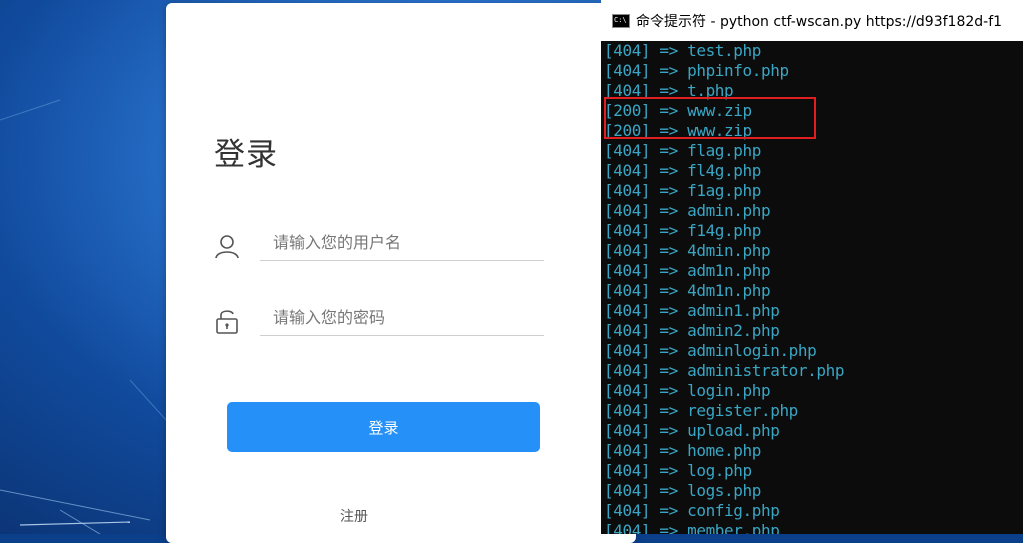  Describe the element at coordinates (246, 155) in the screenshot. I see `login-title: 登录` at that location.